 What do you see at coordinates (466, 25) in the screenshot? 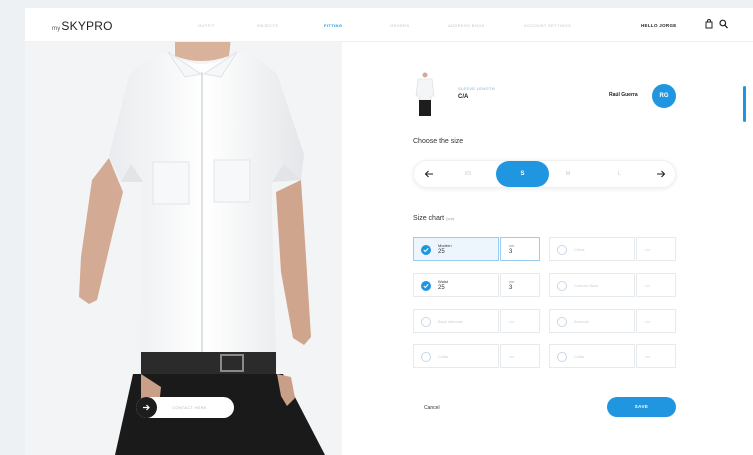
I see `nav-item-address-book: ADDRESS BOOK` at bounding box center [466, 25].